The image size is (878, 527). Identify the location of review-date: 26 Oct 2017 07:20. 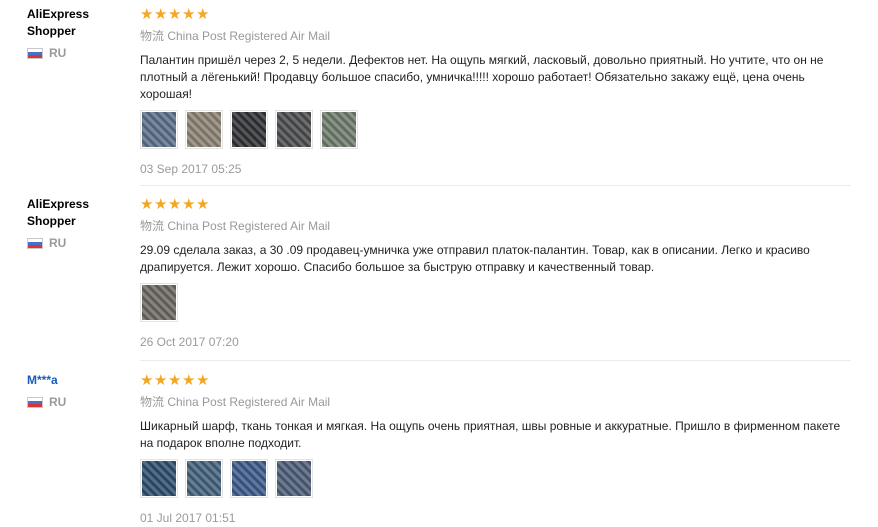
(189, 342).